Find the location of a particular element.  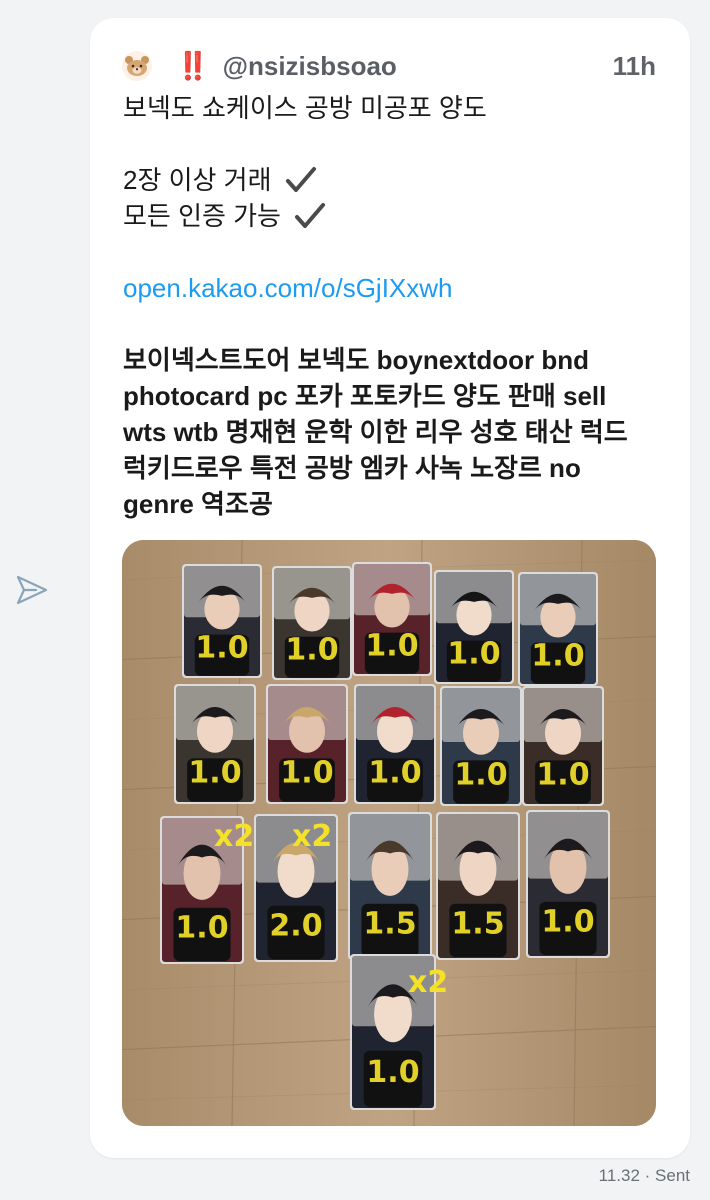

post-line: 모든 인증 가능 is located at coordinates (394, 216).